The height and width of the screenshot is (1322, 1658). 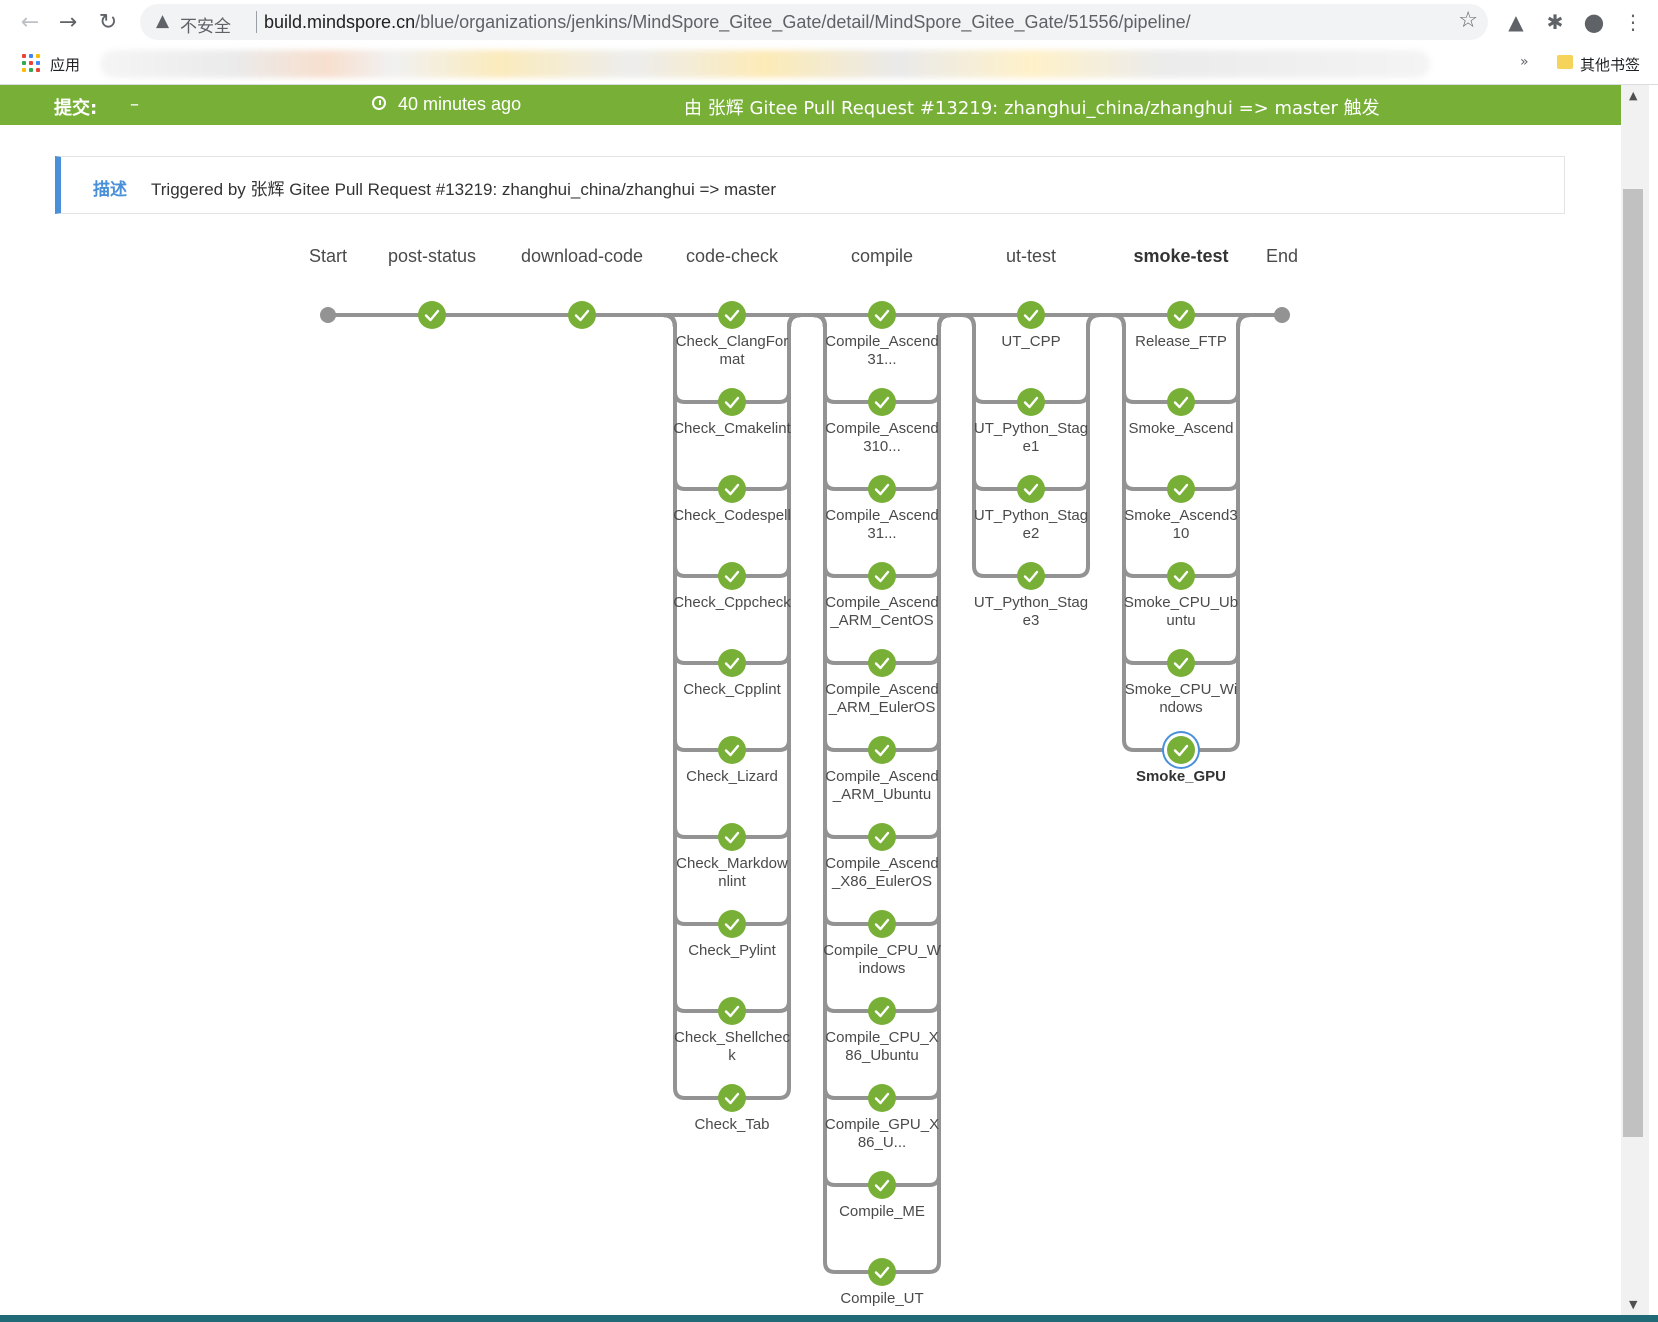 I want to click on branch-label: Smoke_CPU_Ubuntu, so click(x=1181, y=611).